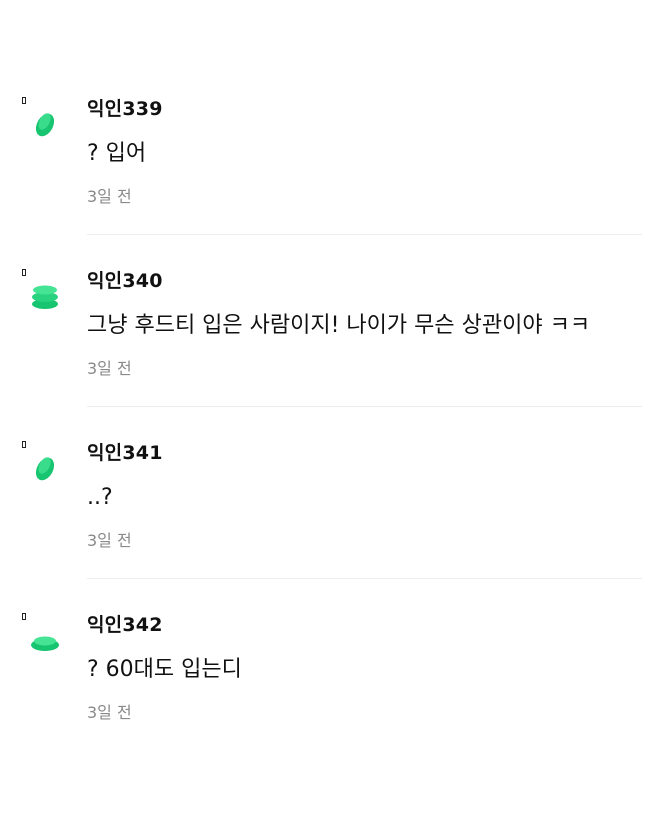  I want to click on comment-nickname: 익인342, so click(364, 625).